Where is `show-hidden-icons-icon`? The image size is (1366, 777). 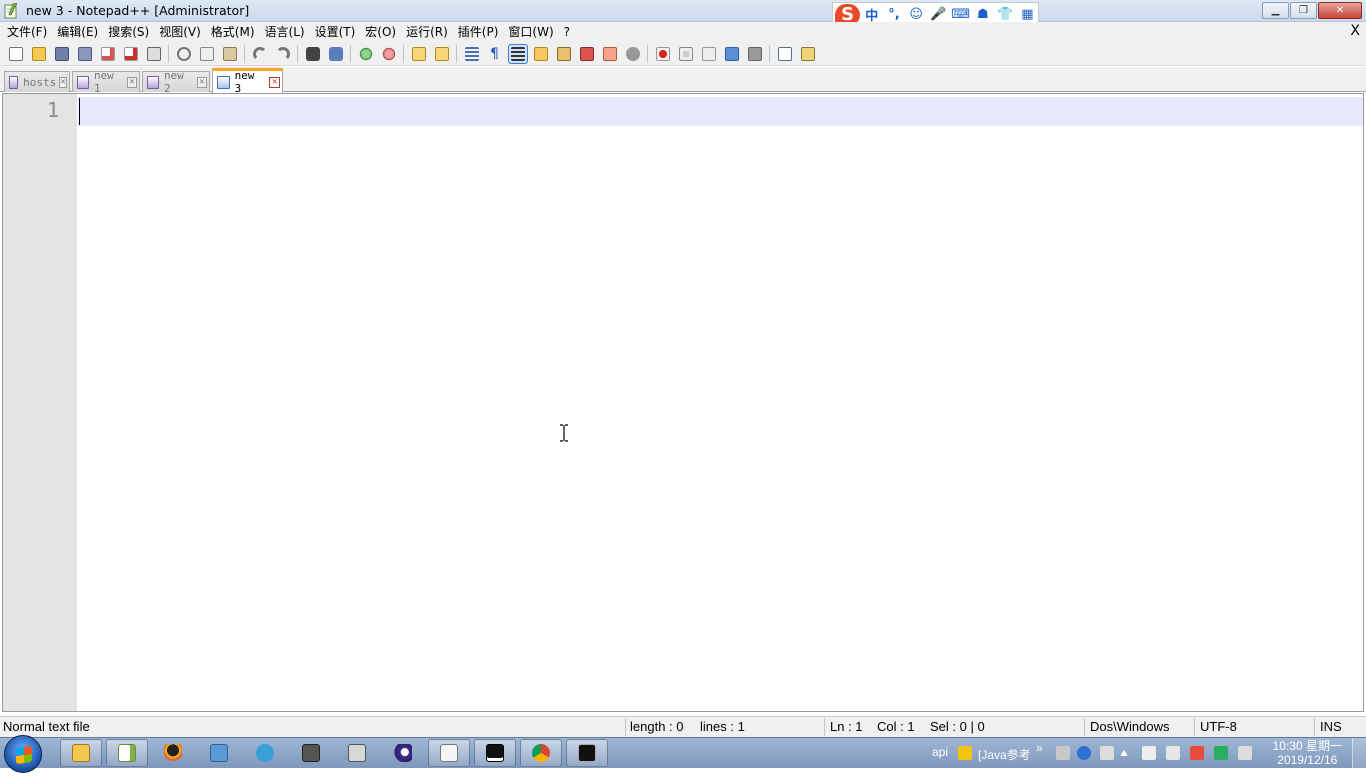
show-hidden-icons-icon is located at coordinates (1124, 753).